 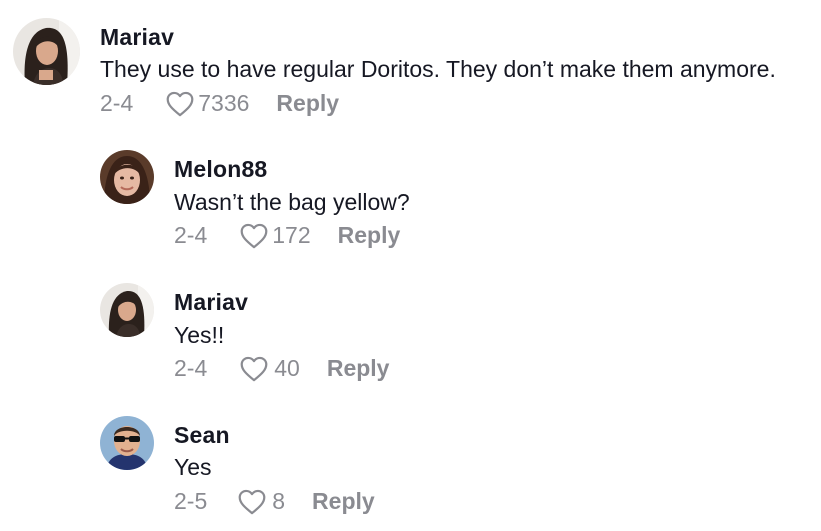 What do you see at coordinates (292, 202) in the screenshot?
I see `comment-text: Wasn’t the bag yellow?` at bounding box center [292, 202].